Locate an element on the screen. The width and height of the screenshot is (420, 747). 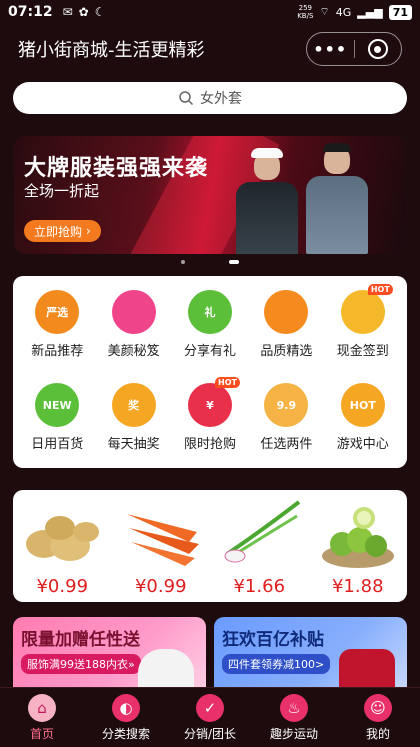
tab-label: 首页 is located at coordinates (41, 733).